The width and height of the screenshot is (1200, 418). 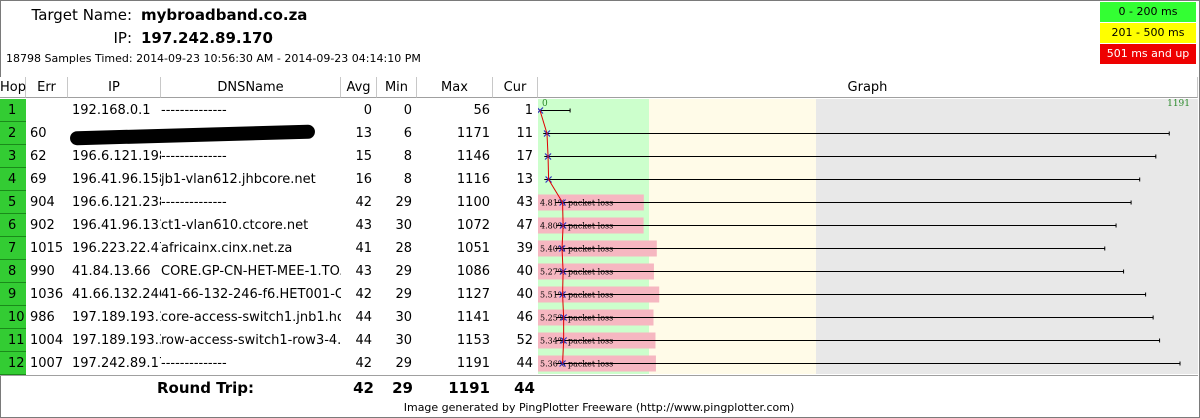 I want to click on hop-ip: 192.168.0.1, so click(x=111, y=110).